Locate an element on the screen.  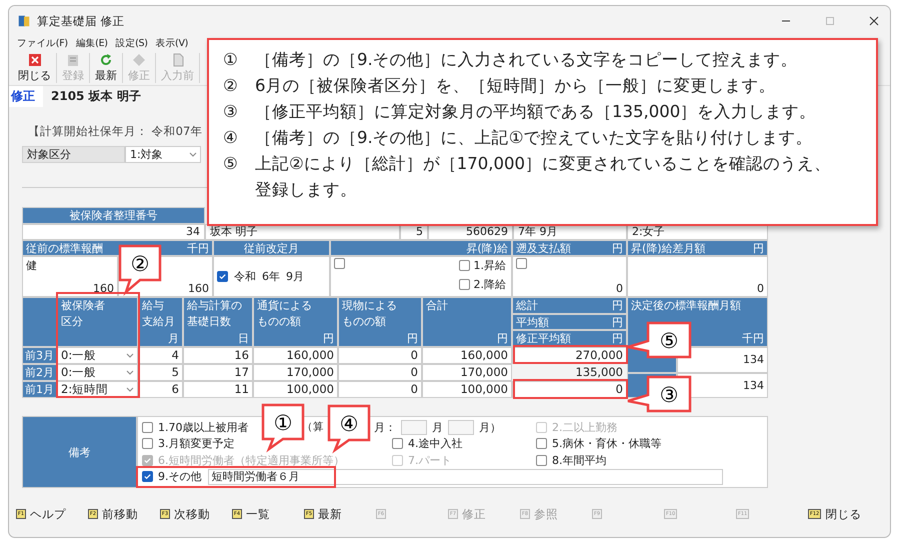
target-dropdown: 1:対象 is located at coordinates (163, 154).